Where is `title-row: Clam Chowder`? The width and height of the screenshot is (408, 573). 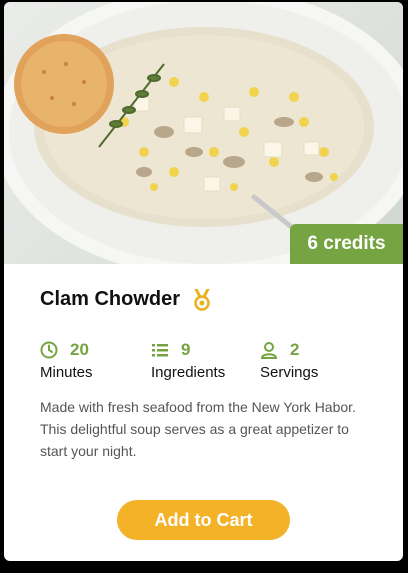
title-row: Clam Chowder is located at coordinates (126, 299).